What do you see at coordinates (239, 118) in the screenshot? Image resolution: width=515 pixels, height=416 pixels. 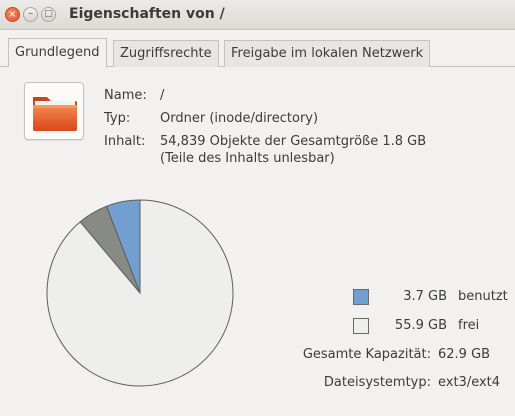 I see `type-value: Ordner (inode/directory)` at bounding box center [239, 118].